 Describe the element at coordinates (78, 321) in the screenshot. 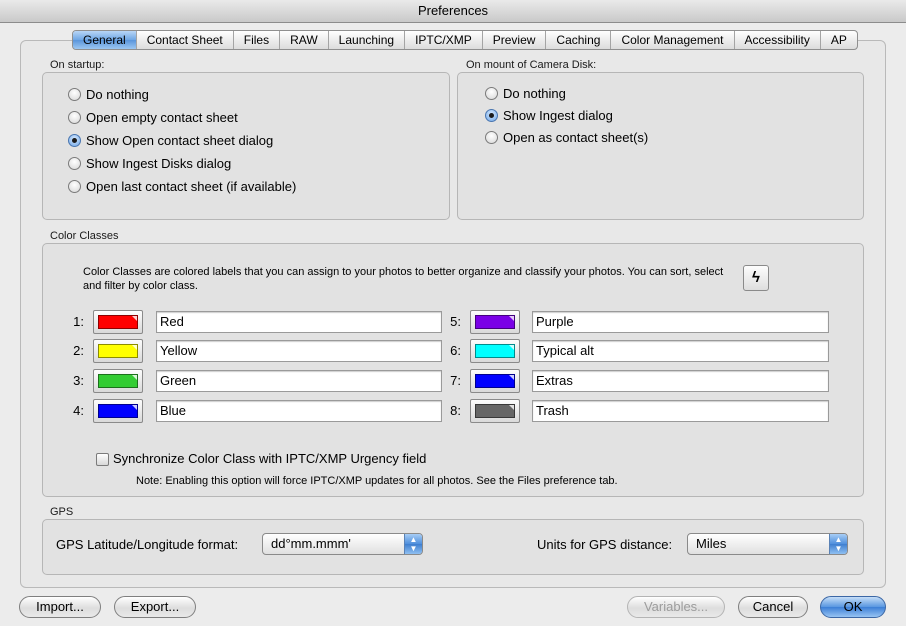

I see `color-class-number: 1:` at that location.